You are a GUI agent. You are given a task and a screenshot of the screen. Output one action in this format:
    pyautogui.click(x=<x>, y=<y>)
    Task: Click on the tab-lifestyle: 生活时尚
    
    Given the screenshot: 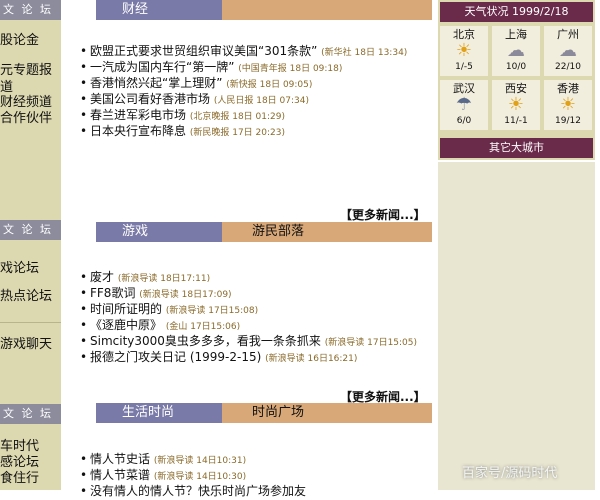 What is the action you would take?
    pyautogui.click(x=159, y=413)
    